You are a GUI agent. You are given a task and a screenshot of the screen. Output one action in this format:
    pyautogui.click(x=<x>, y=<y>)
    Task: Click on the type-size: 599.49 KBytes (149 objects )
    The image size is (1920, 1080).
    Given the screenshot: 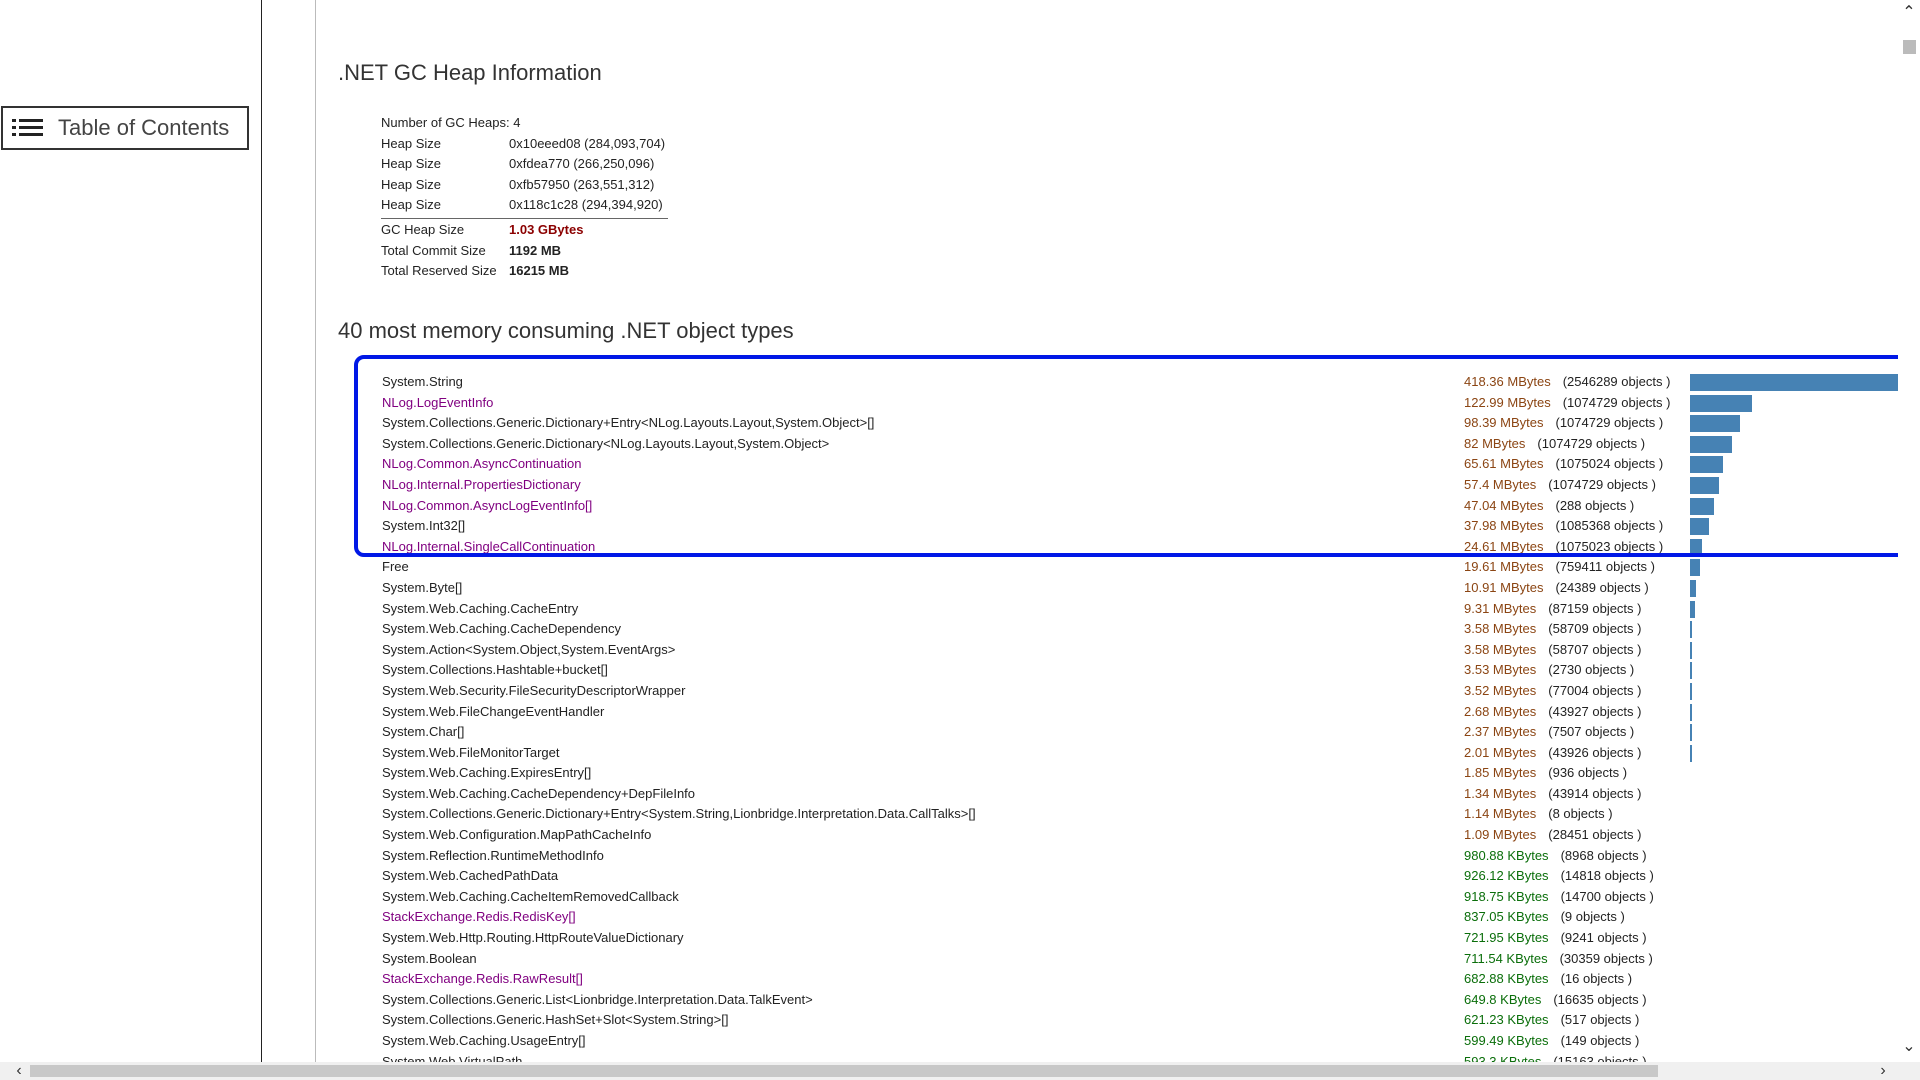 What is the action you would take?
    pyautogui.click(x=1551, y=1041)
    